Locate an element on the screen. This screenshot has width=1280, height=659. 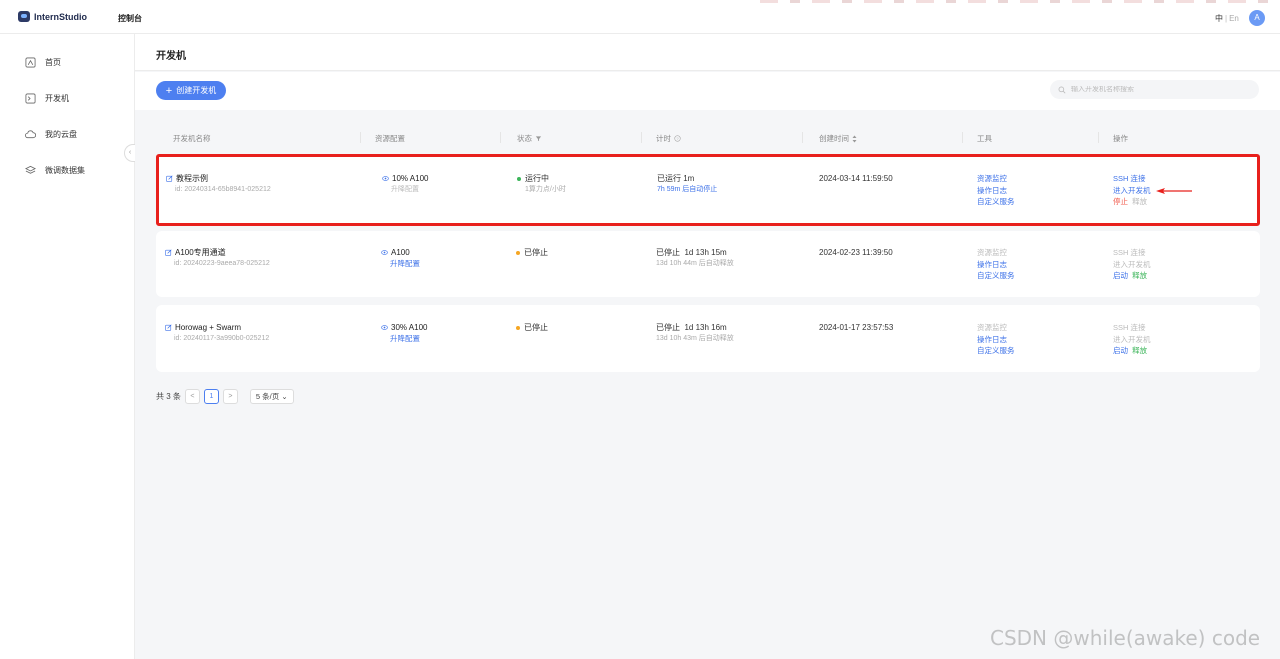
sidebar-item-label: 首页 is located at coordinates (53, 62).